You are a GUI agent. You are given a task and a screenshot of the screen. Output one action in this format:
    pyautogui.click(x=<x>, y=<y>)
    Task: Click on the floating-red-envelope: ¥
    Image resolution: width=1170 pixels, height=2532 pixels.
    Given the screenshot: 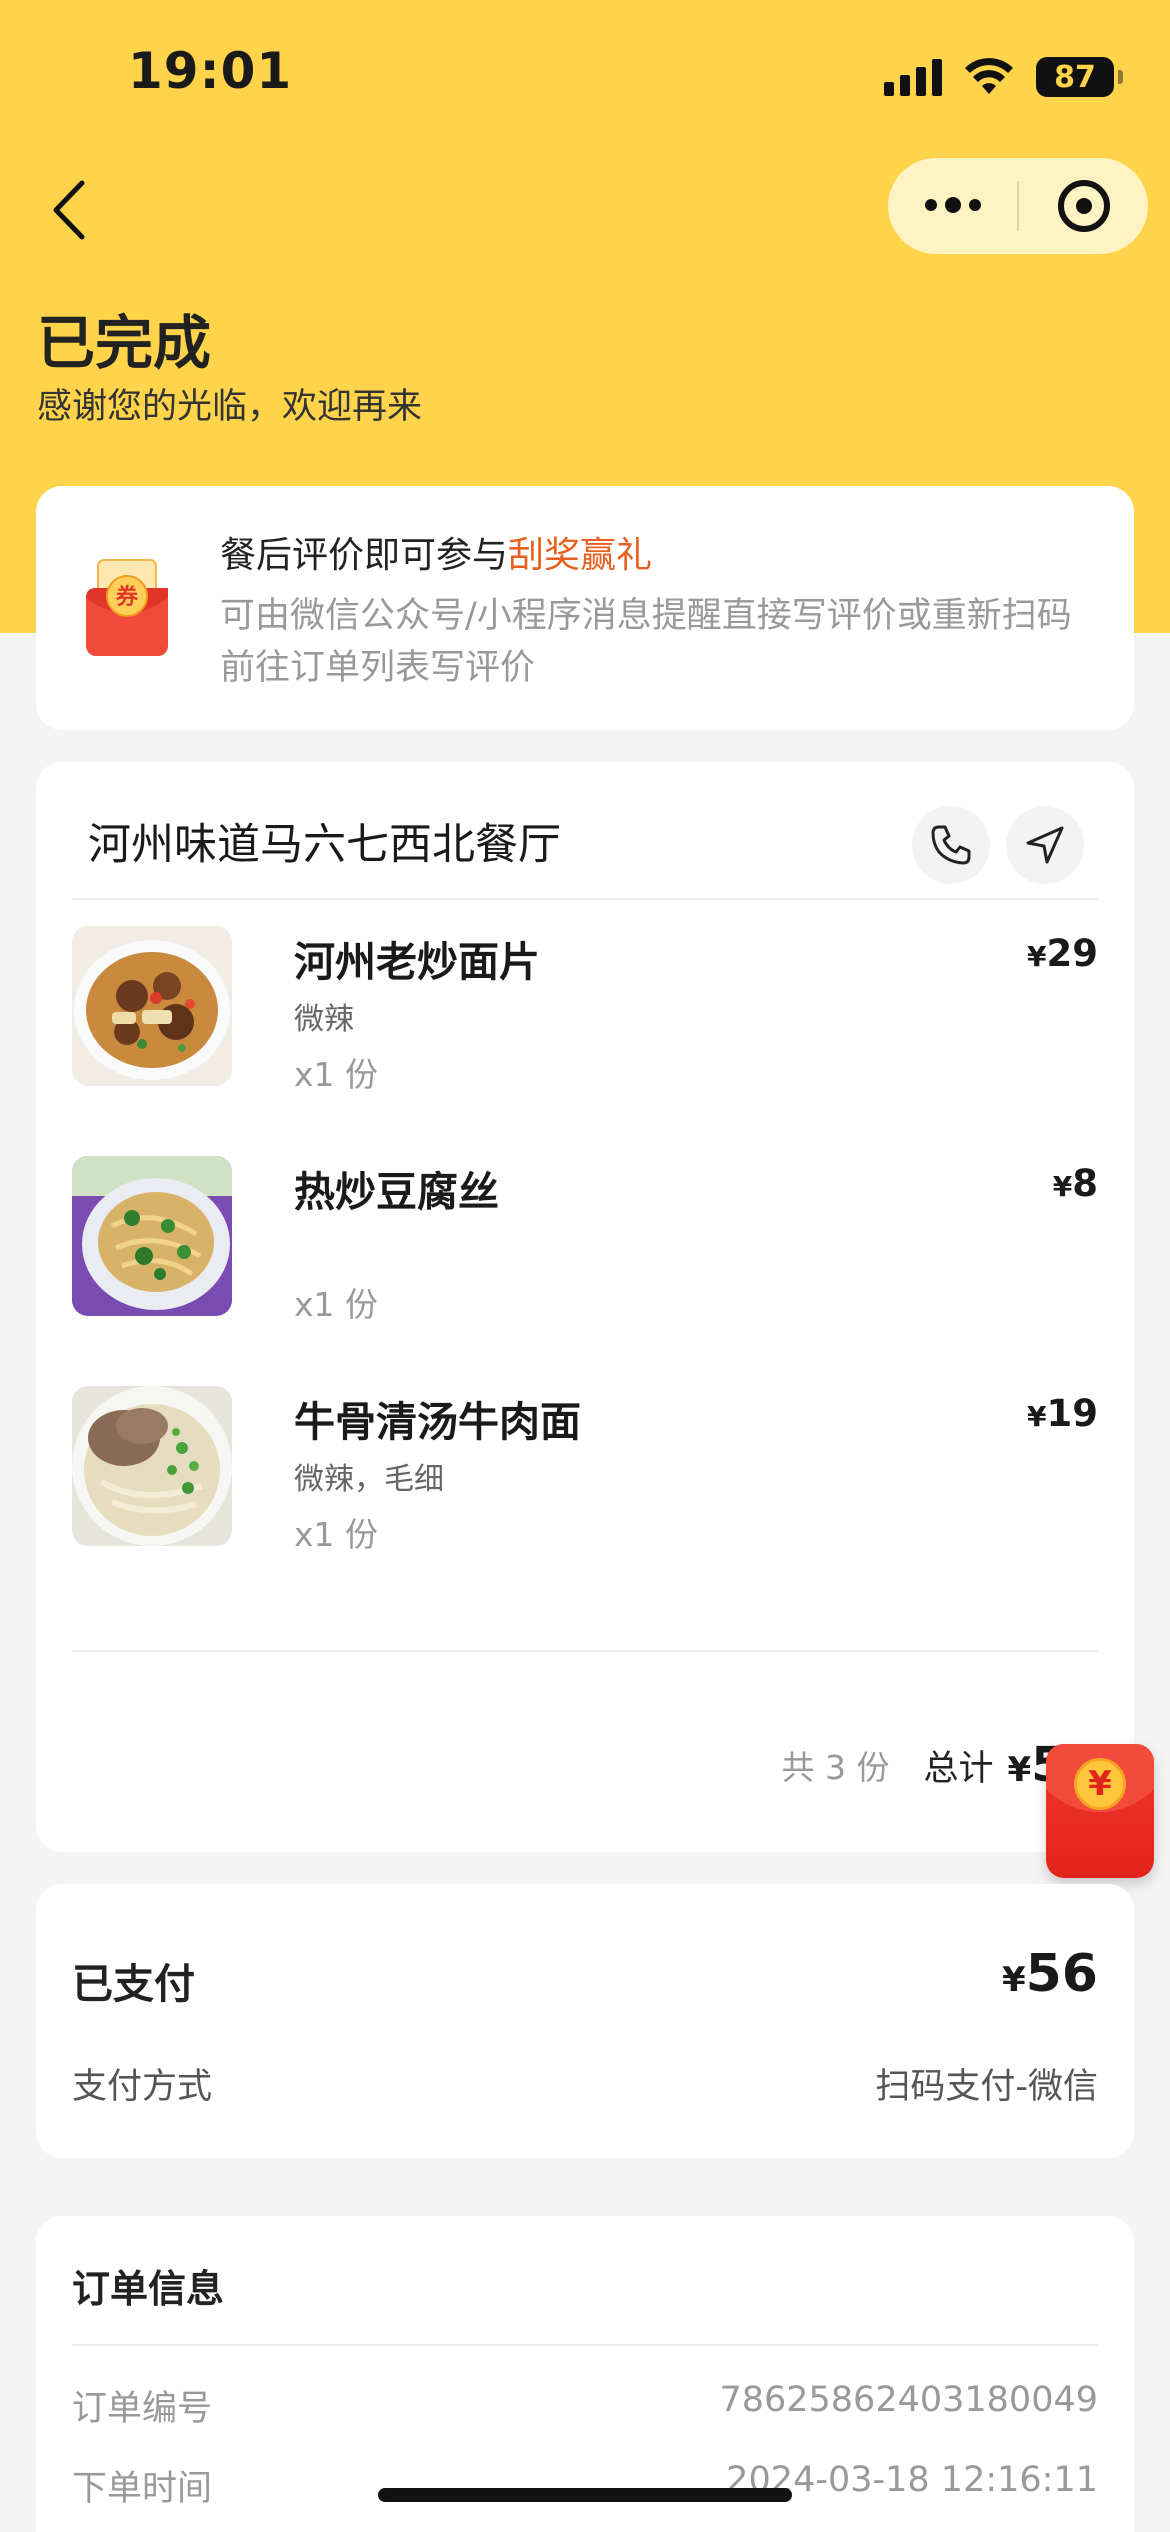 What is the action you would take?
    pyautogui.click(x=1100, y=1811)
    